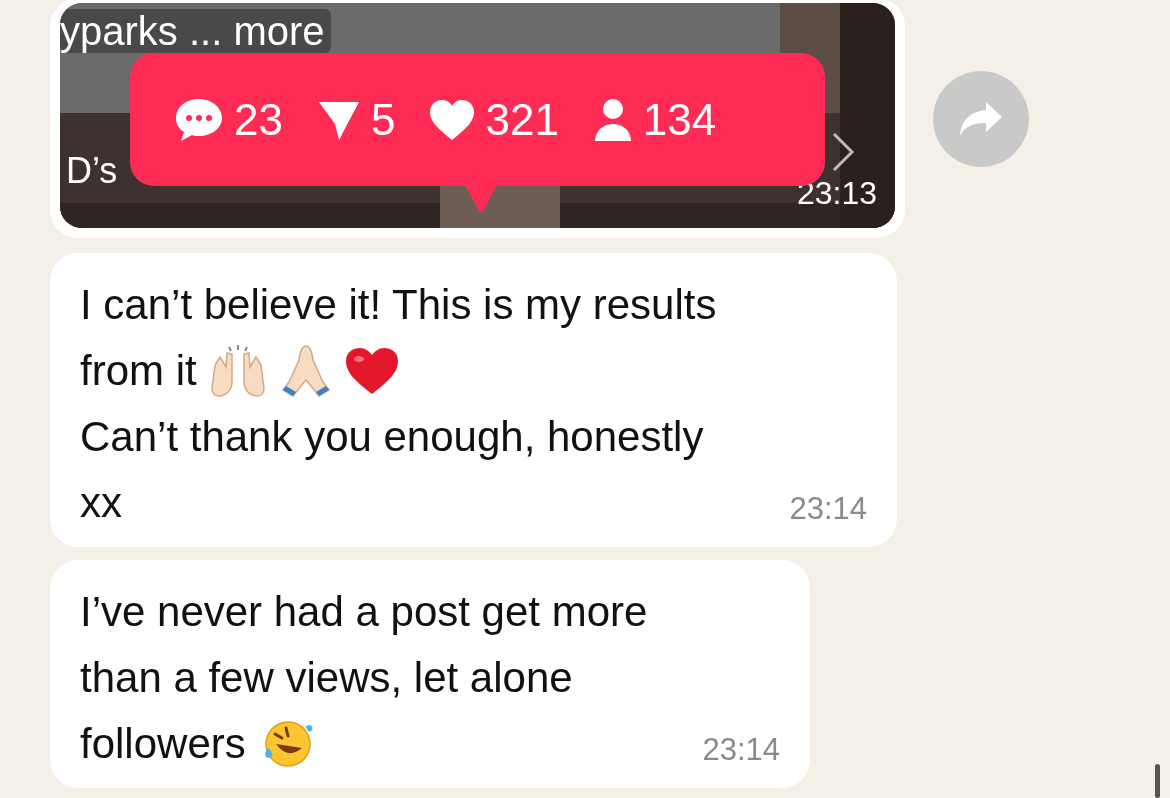 The height and width of the screenshot is (798, 1170). What do you see at coordinates (383, 119) in the screenshot?
I see `stat-count: 5` at bounding box center [383, 119].